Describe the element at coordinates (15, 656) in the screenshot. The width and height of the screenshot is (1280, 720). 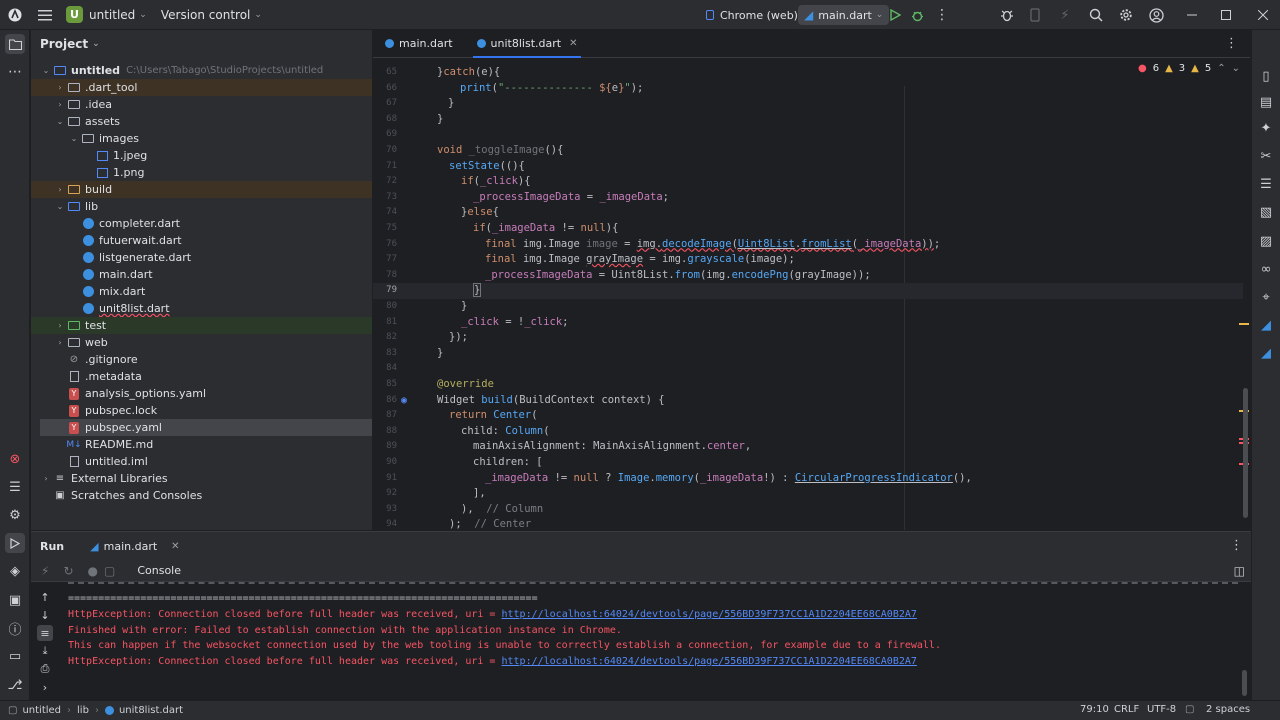
I see `terminal-icon: ▭` at that location.